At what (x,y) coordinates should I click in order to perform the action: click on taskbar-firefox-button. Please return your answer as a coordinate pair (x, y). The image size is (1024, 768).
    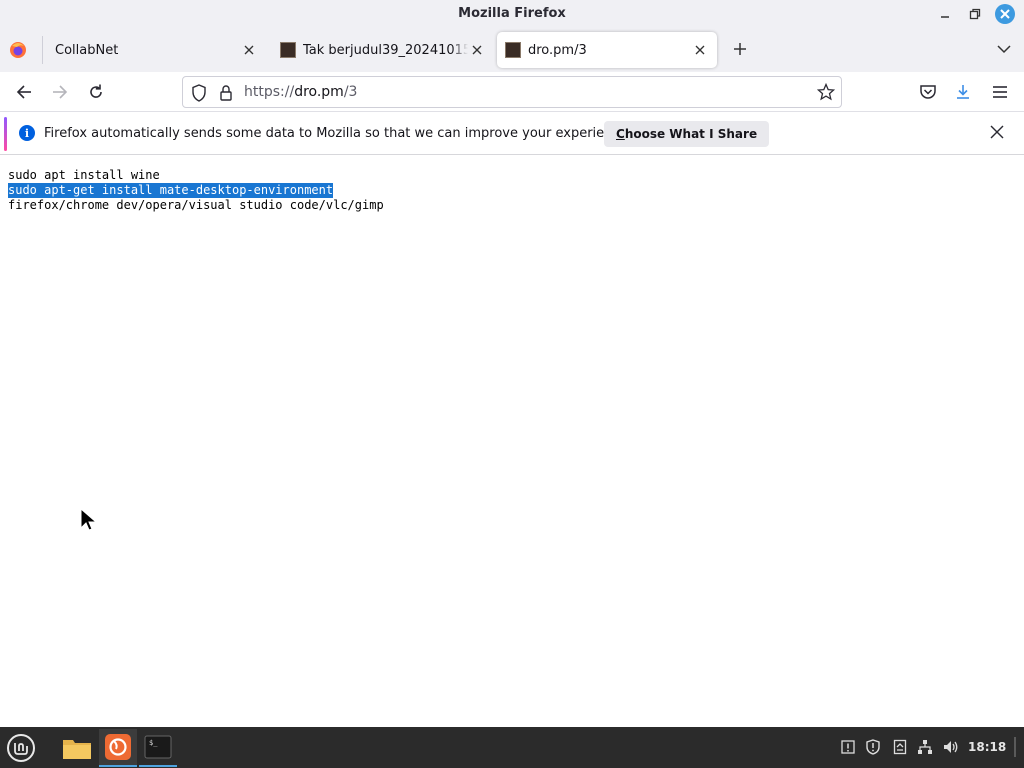
    Looking at the image, I should click on (118, 748).